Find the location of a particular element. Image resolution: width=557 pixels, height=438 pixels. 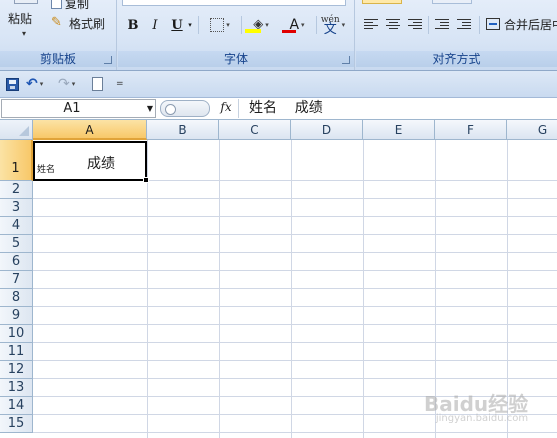

save-button is located at coordinates (12, 84).